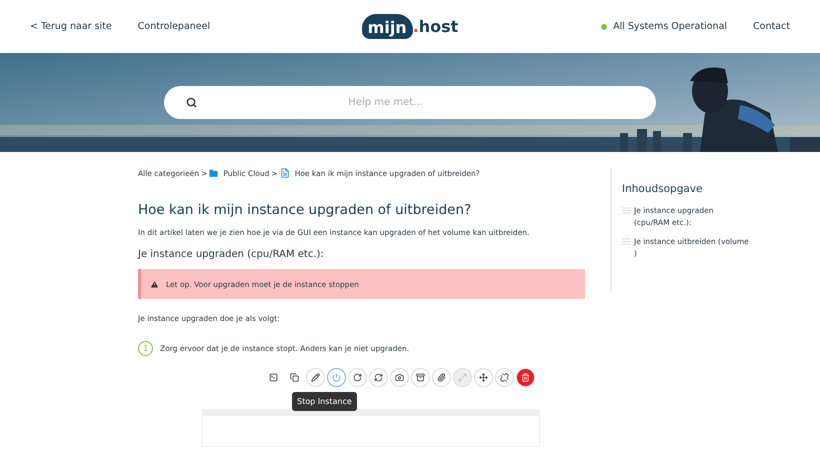 Image resolution: width=820 pixels, height=461 pixels. Describe the element at coordinates (71, 26) in the screenshot. I see `nav-link: < Terug naar site` at that location.